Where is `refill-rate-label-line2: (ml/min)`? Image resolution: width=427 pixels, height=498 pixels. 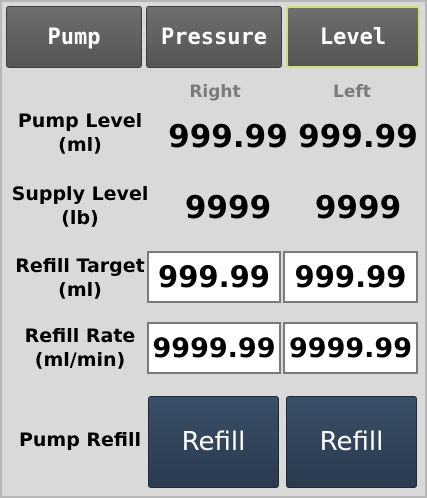 refill-rate-label-line2: (ml/min) is located at coordinates (80, 360).